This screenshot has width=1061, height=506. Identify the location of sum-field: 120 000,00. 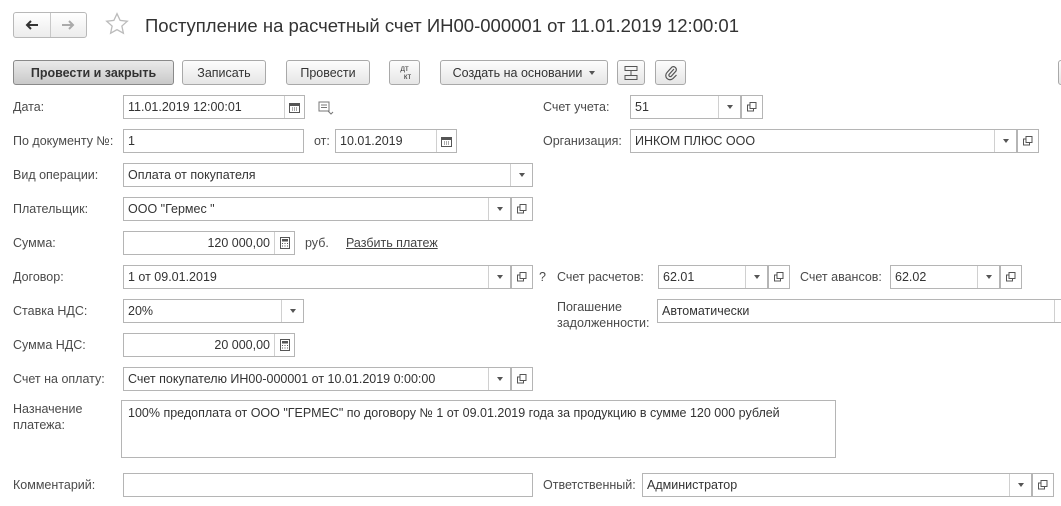
(209, 243).